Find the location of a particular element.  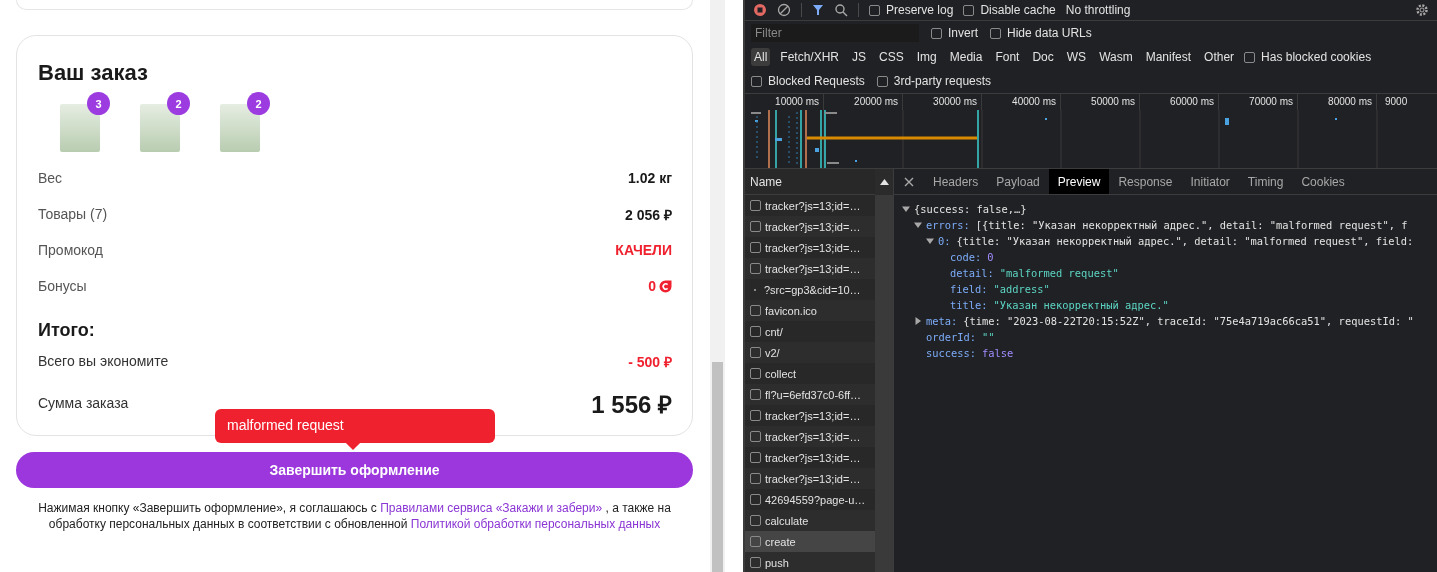

property-key: meta: is located at coordinates (942, 321).